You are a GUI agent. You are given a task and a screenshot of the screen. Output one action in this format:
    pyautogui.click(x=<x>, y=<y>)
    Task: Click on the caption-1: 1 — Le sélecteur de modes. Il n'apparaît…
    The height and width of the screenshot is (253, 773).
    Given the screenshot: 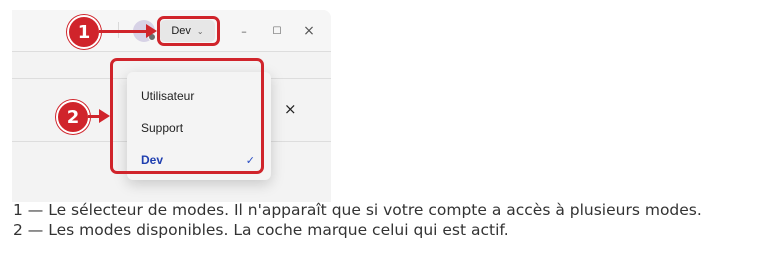 What is the action you would take?
    pyautogui.click(x=357, y=210)
    